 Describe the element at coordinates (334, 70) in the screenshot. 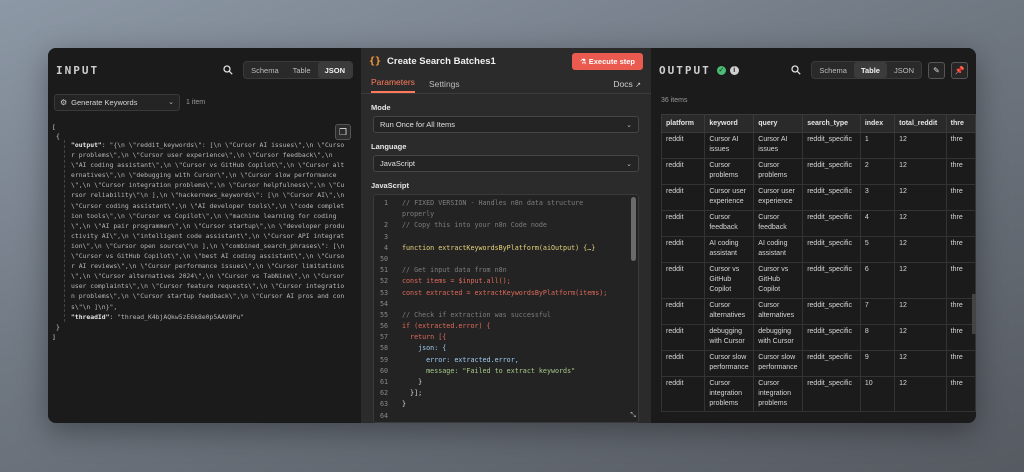

I see `input-view-json: JSON` at that location.